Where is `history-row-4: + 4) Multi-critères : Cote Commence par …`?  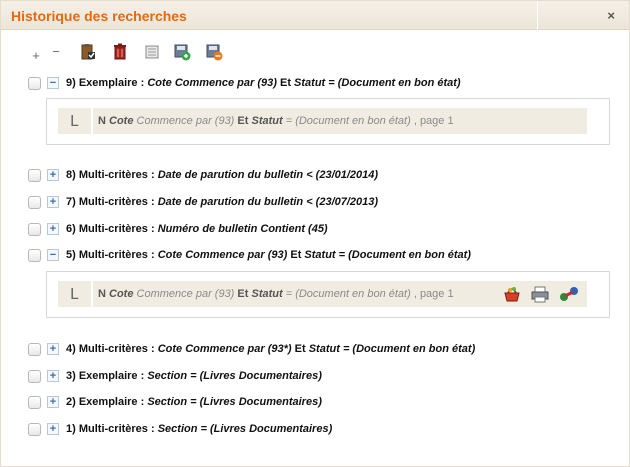
history-row-4: + 4) Multi-critères : Cote Commence par … is located at coordinates (251, 349).